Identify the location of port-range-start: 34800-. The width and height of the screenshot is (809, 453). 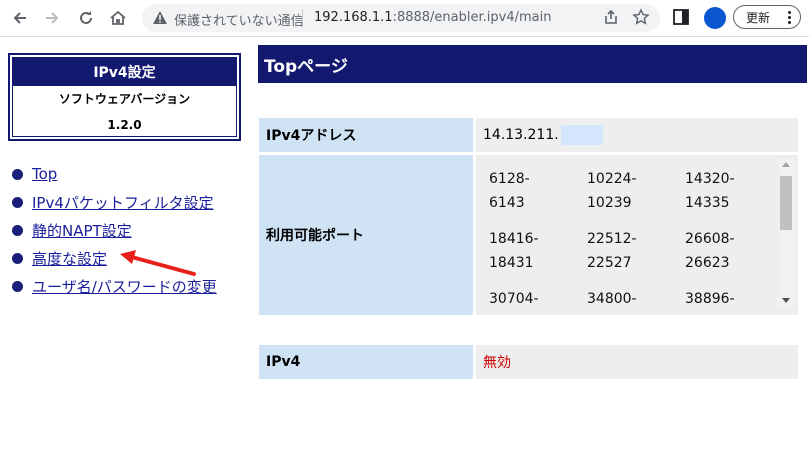
(612, 299).